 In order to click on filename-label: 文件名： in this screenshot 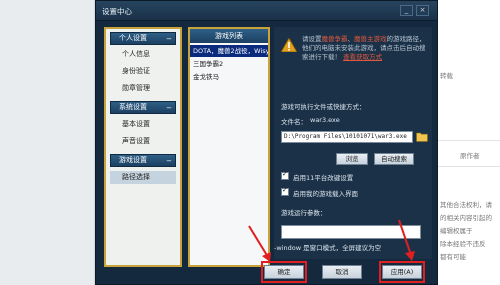, I will do `click(294, 122)`.